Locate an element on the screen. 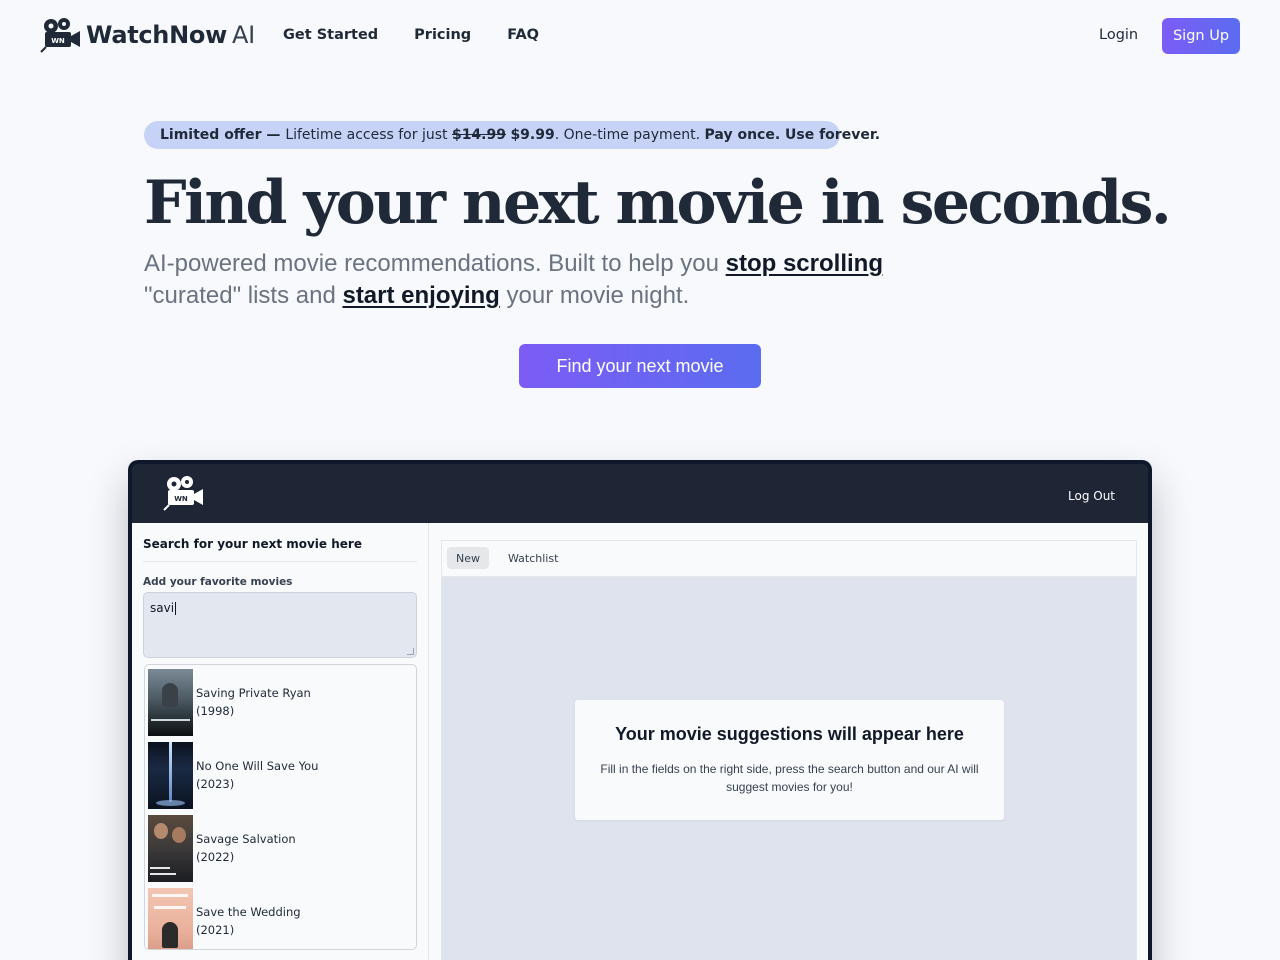 The width and height of the screenshot is (1280, 960). favorites-label: Add your favorite movies is located at coordinates (218, 582).